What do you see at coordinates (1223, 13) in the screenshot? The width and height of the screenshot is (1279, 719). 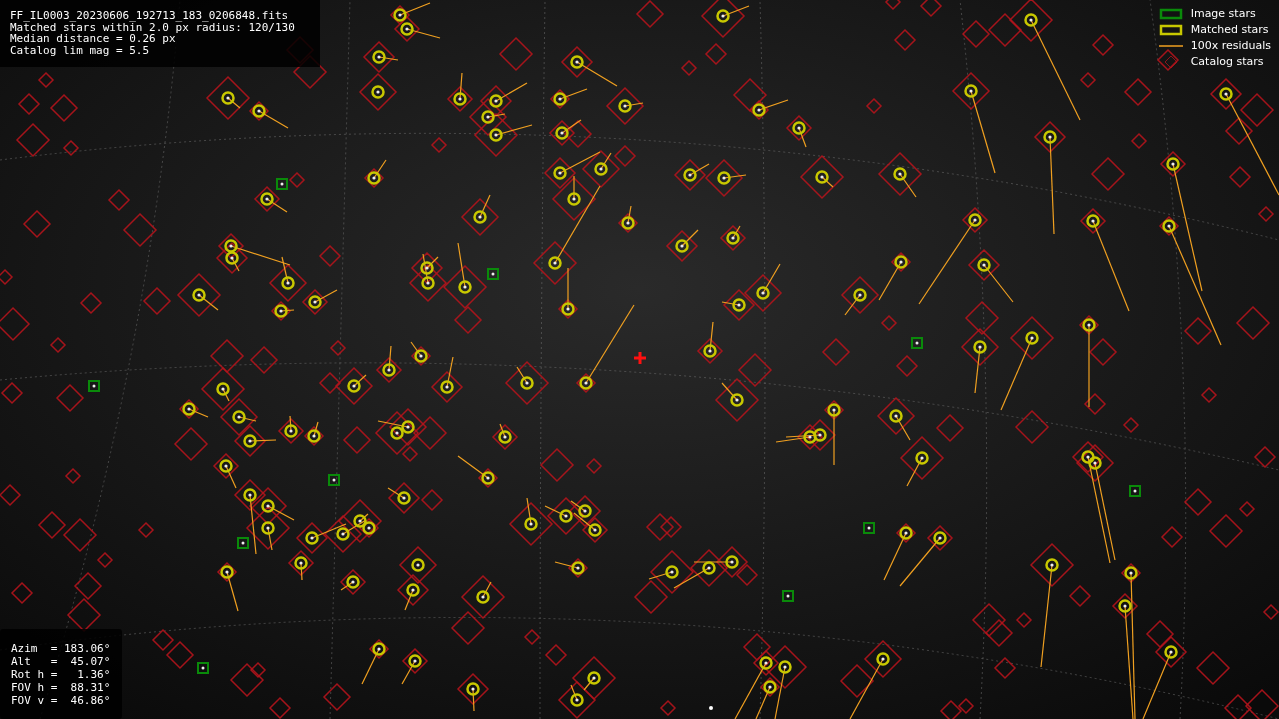 I see `legend-label: Image stars` at bounding box center [1223, 13].